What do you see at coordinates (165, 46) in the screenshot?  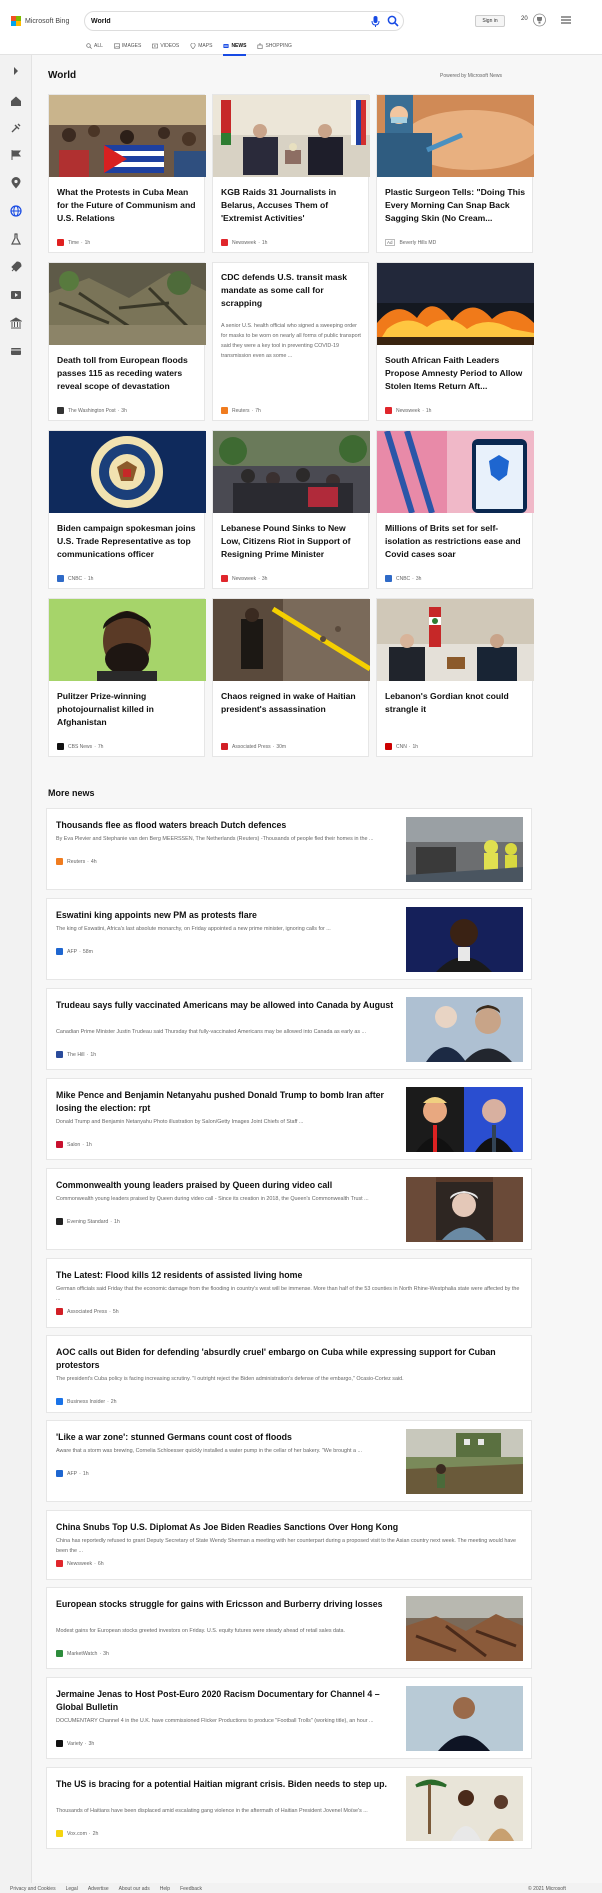 I see `tab-videos: VIDEOS` at bounding box center [165, 46].